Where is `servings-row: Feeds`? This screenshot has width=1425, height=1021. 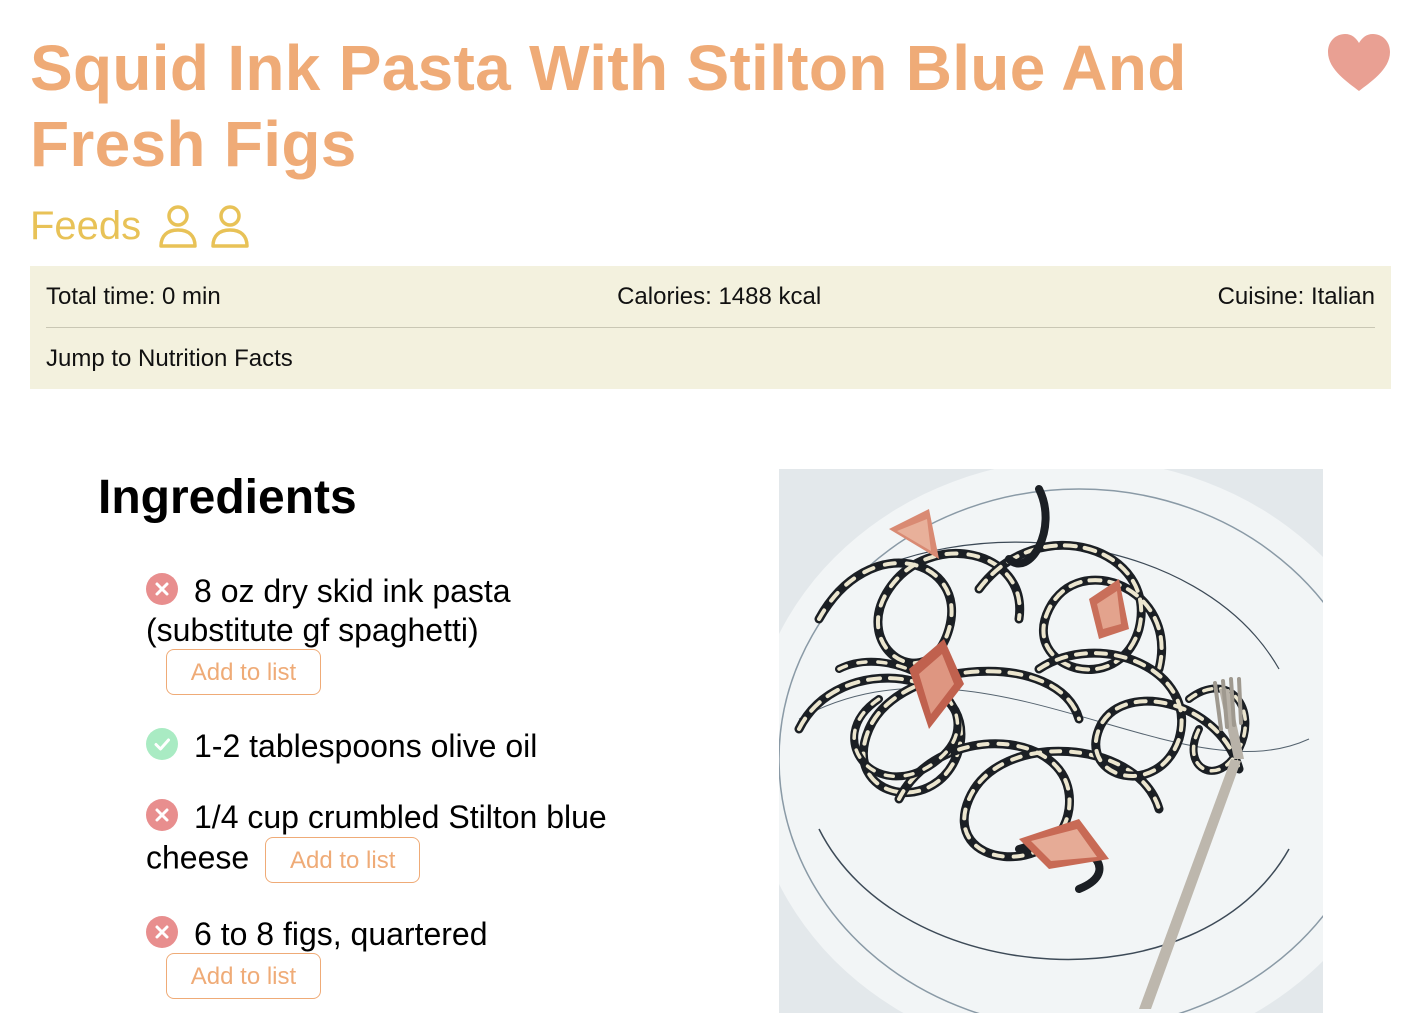
servings-row: Feeds is located at coordinates (140, 226).